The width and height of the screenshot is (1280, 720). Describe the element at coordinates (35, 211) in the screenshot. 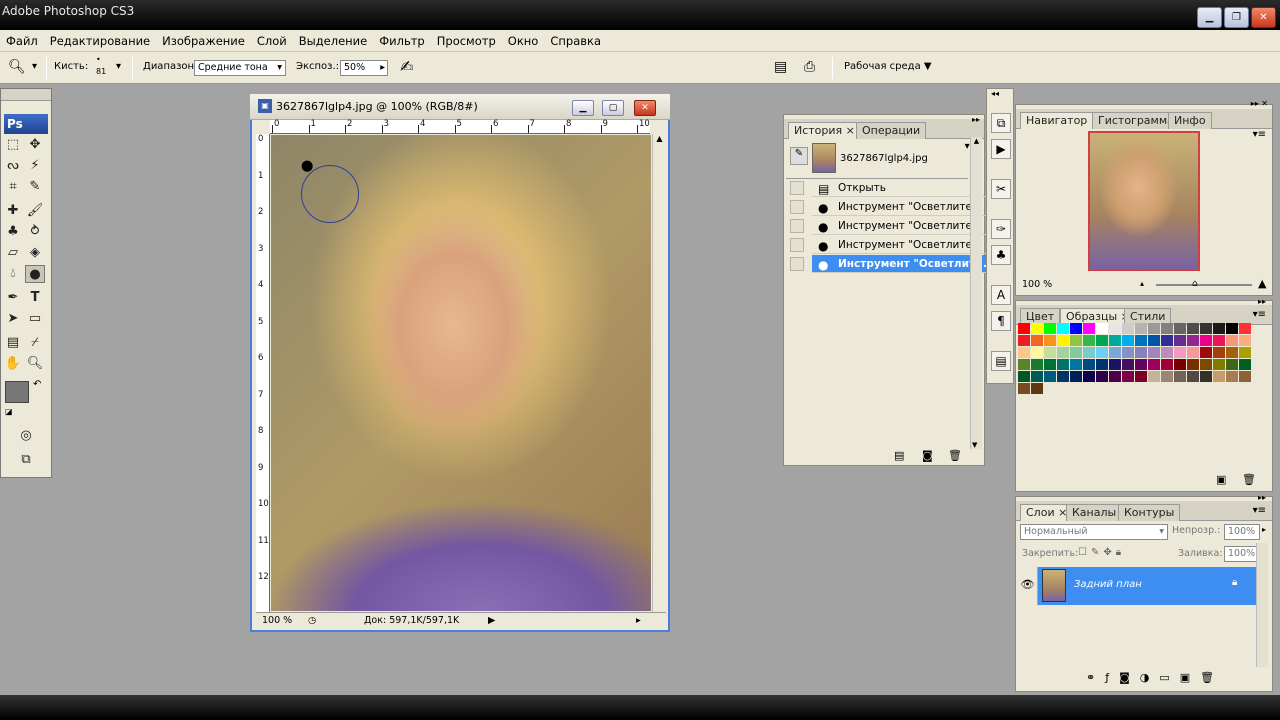

I see `brush-tool-icon: 🖌︎` at that location.